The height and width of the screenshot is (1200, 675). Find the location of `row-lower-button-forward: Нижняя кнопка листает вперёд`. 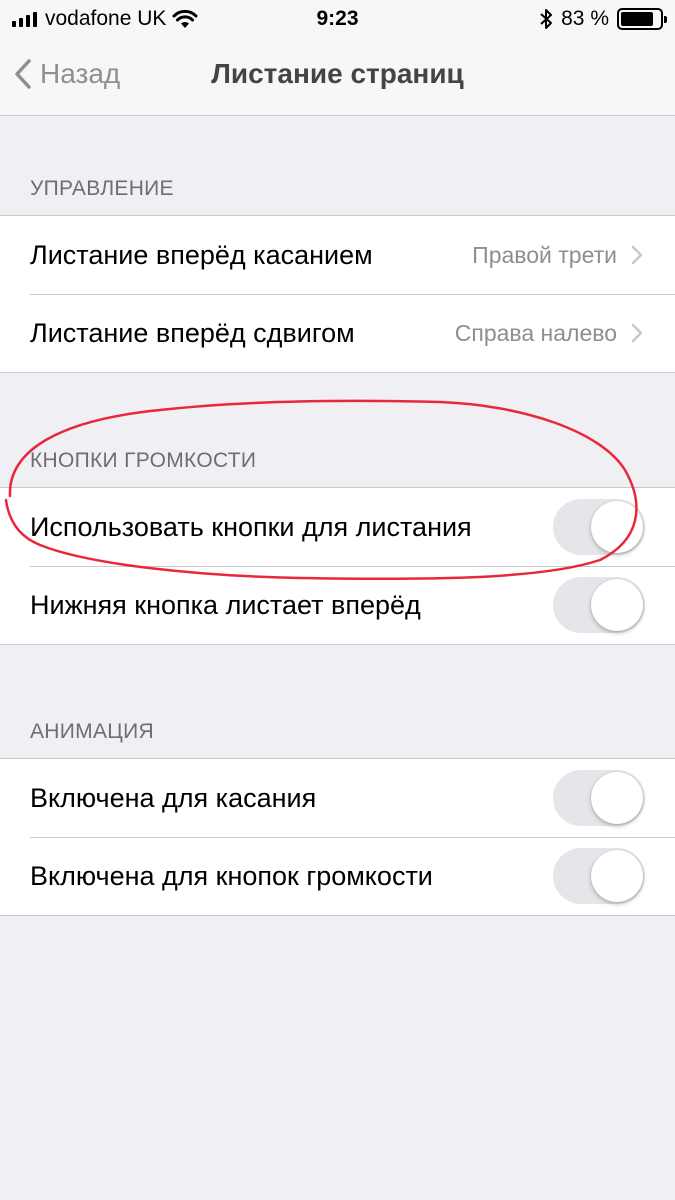

row-lower-button-forward: Нижняя кнопка листает вперёд is located at coordinates (337, 605).